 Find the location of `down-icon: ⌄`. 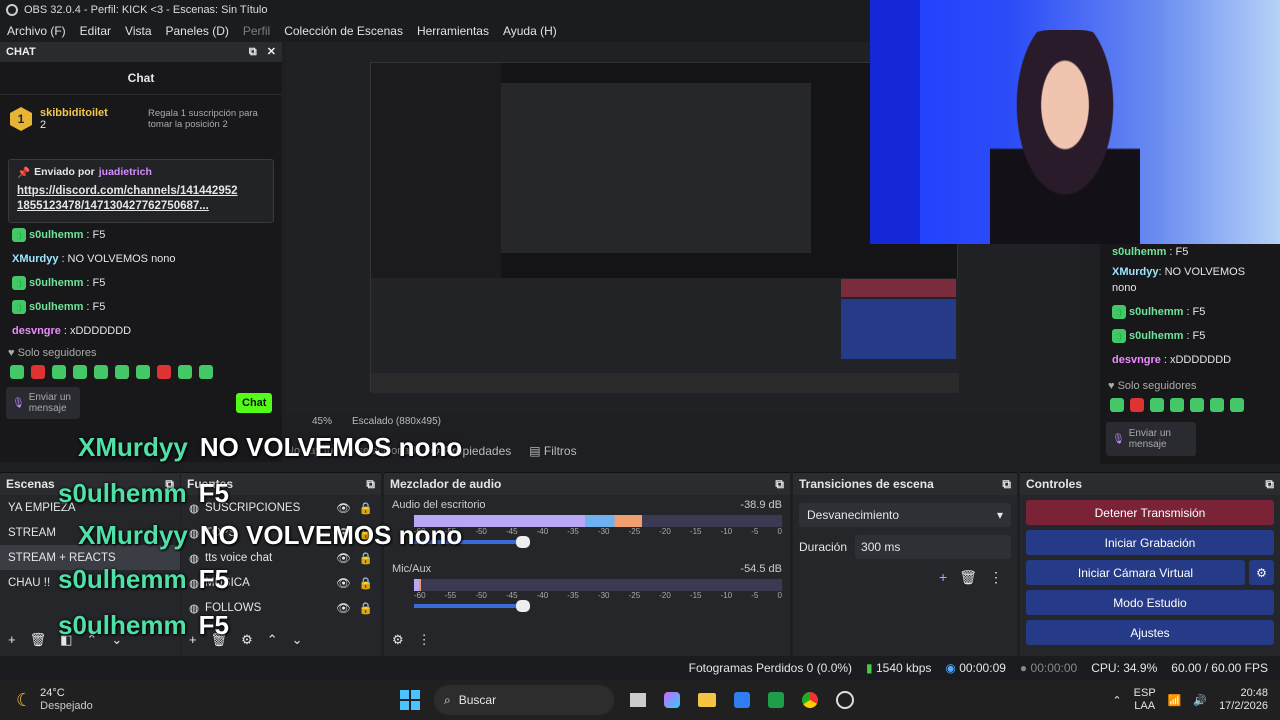

down-icon: ⌄ is located at coordinates (297, 640).